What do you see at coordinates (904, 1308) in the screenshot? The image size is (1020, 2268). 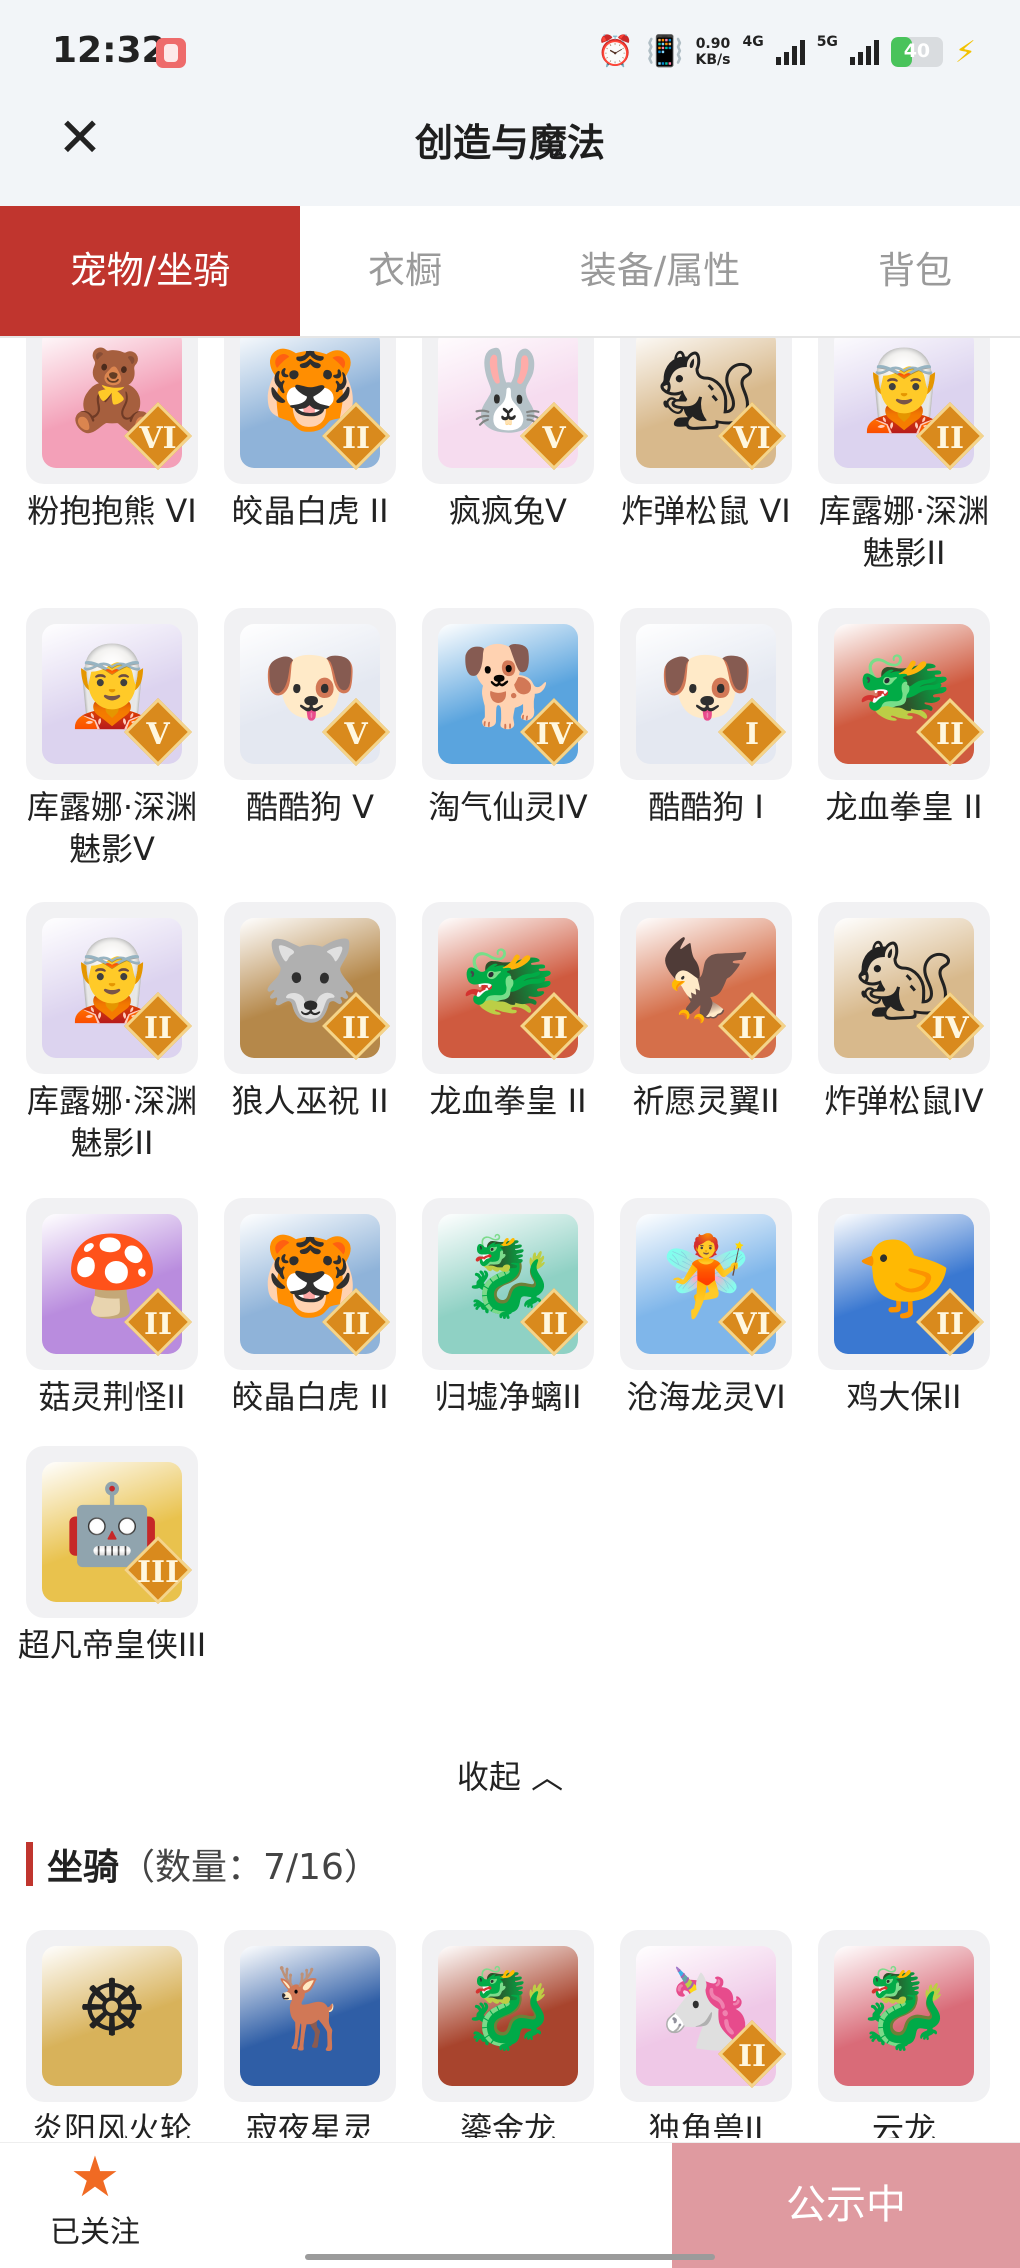 I see `pet-card: 🐤 II 鸡大保II` at bounding box center [904, 1308].